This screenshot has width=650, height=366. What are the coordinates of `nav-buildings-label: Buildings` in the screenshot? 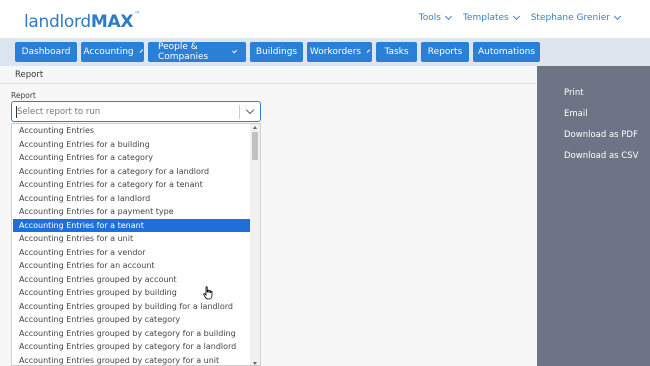 It's located at (276, 52).